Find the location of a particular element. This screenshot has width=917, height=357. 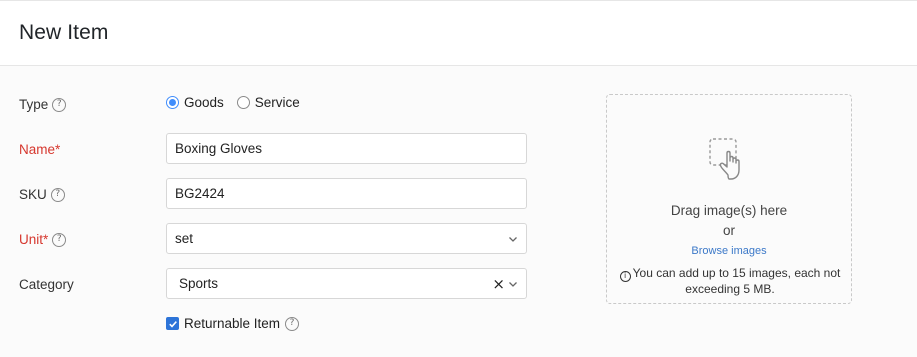

radio-service: Service is located at coordinates (268, 102).